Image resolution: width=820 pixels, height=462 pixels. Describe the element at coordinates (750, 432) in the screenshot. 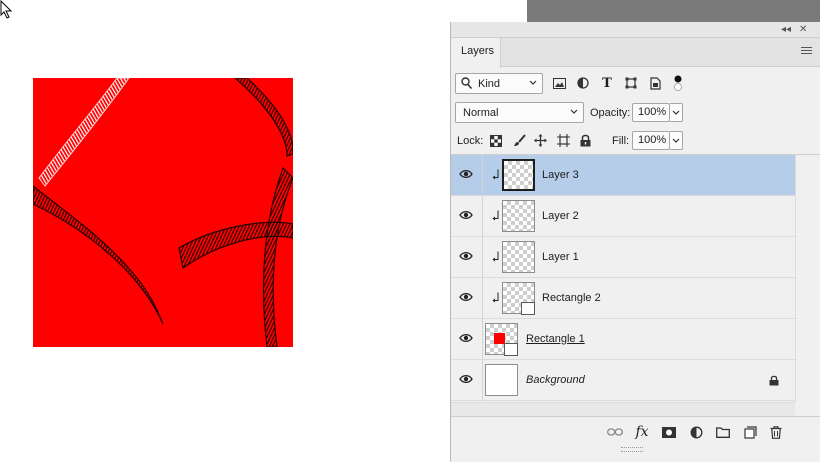

I see `new-layer-icon` at that location.